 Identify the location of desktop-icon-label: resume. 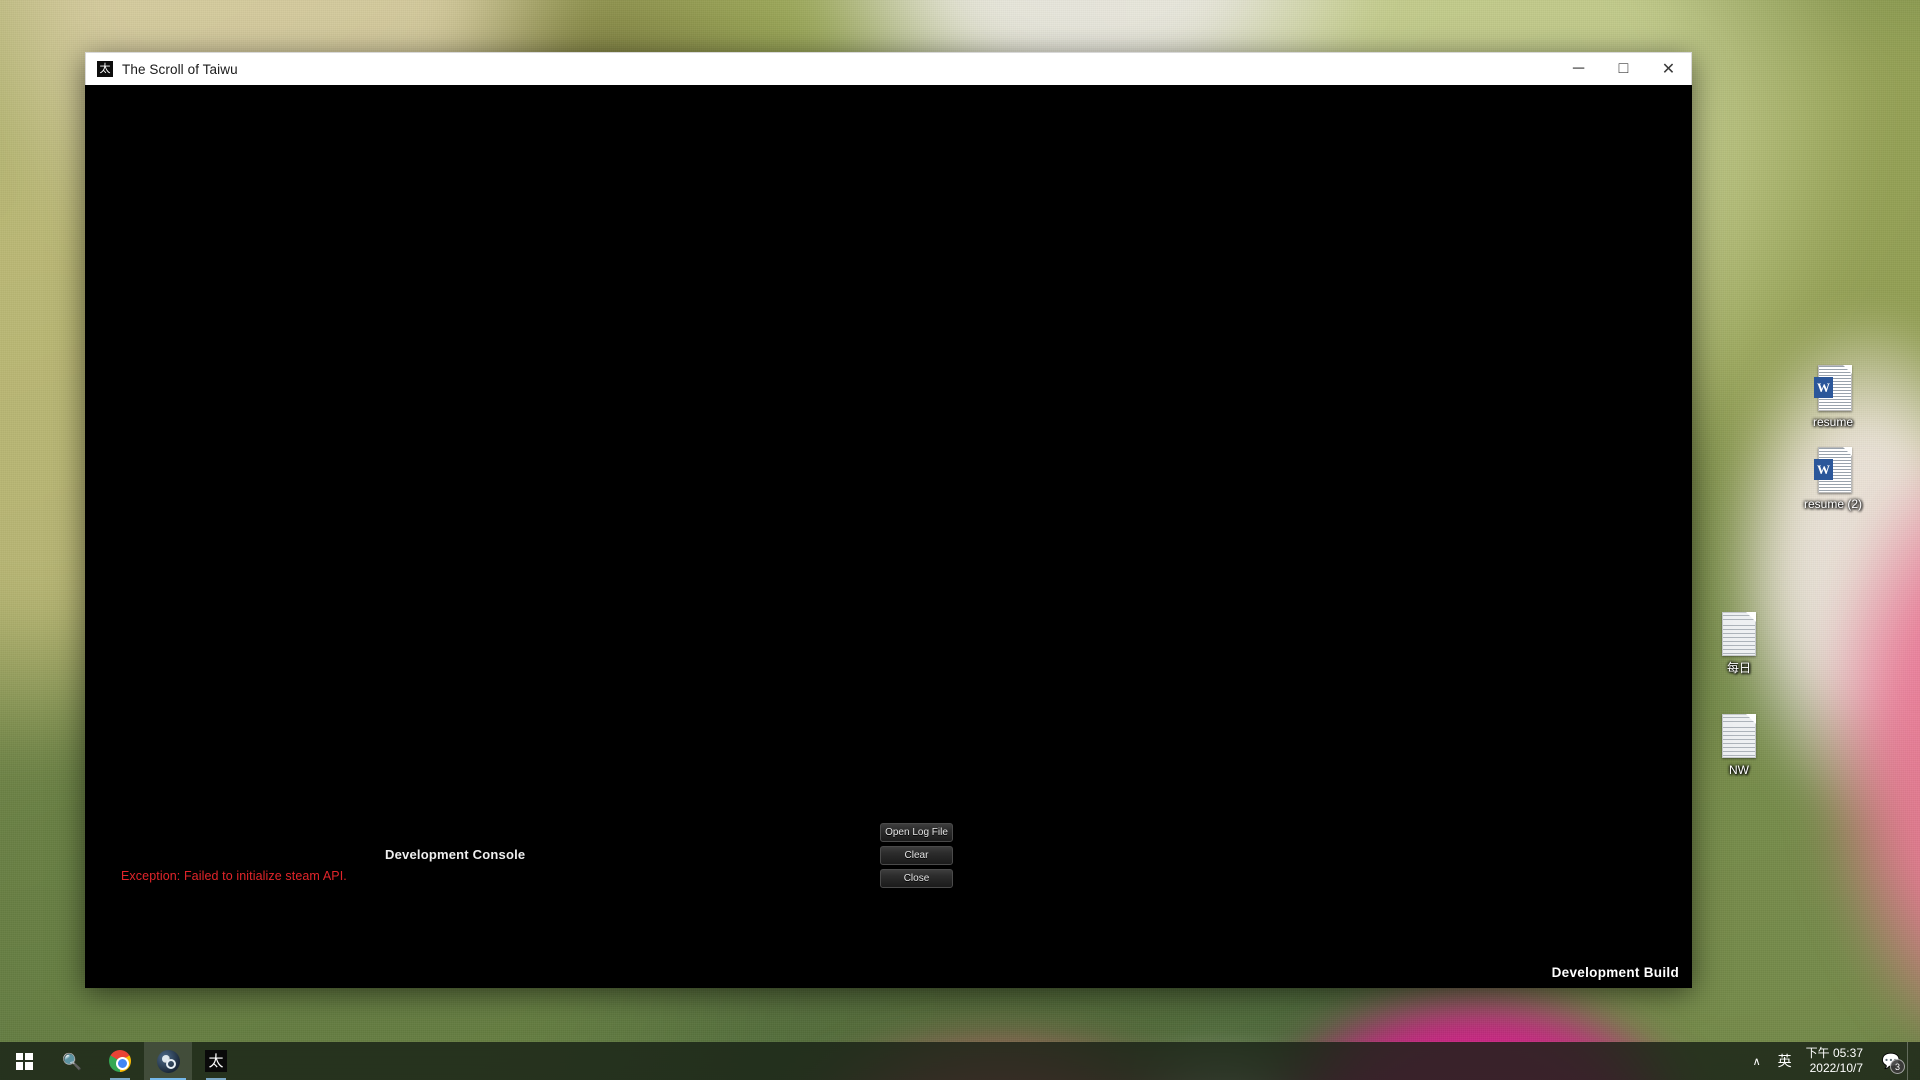
(1832, 422).